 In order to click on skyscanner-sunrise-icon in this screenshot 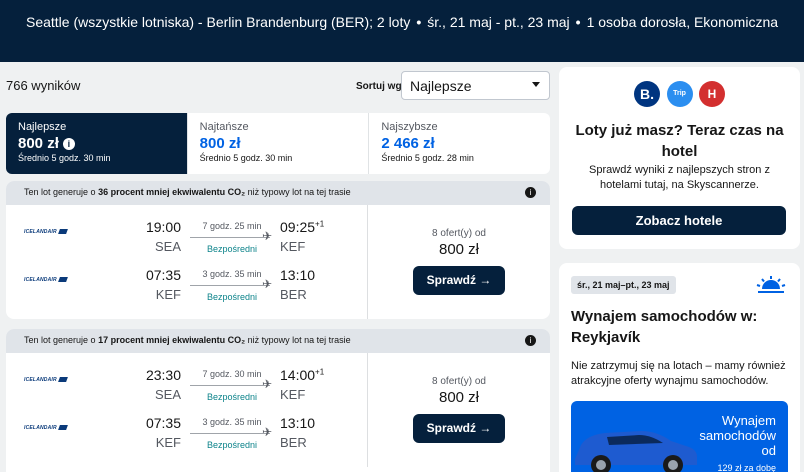, I will do `click(771, 284)`.